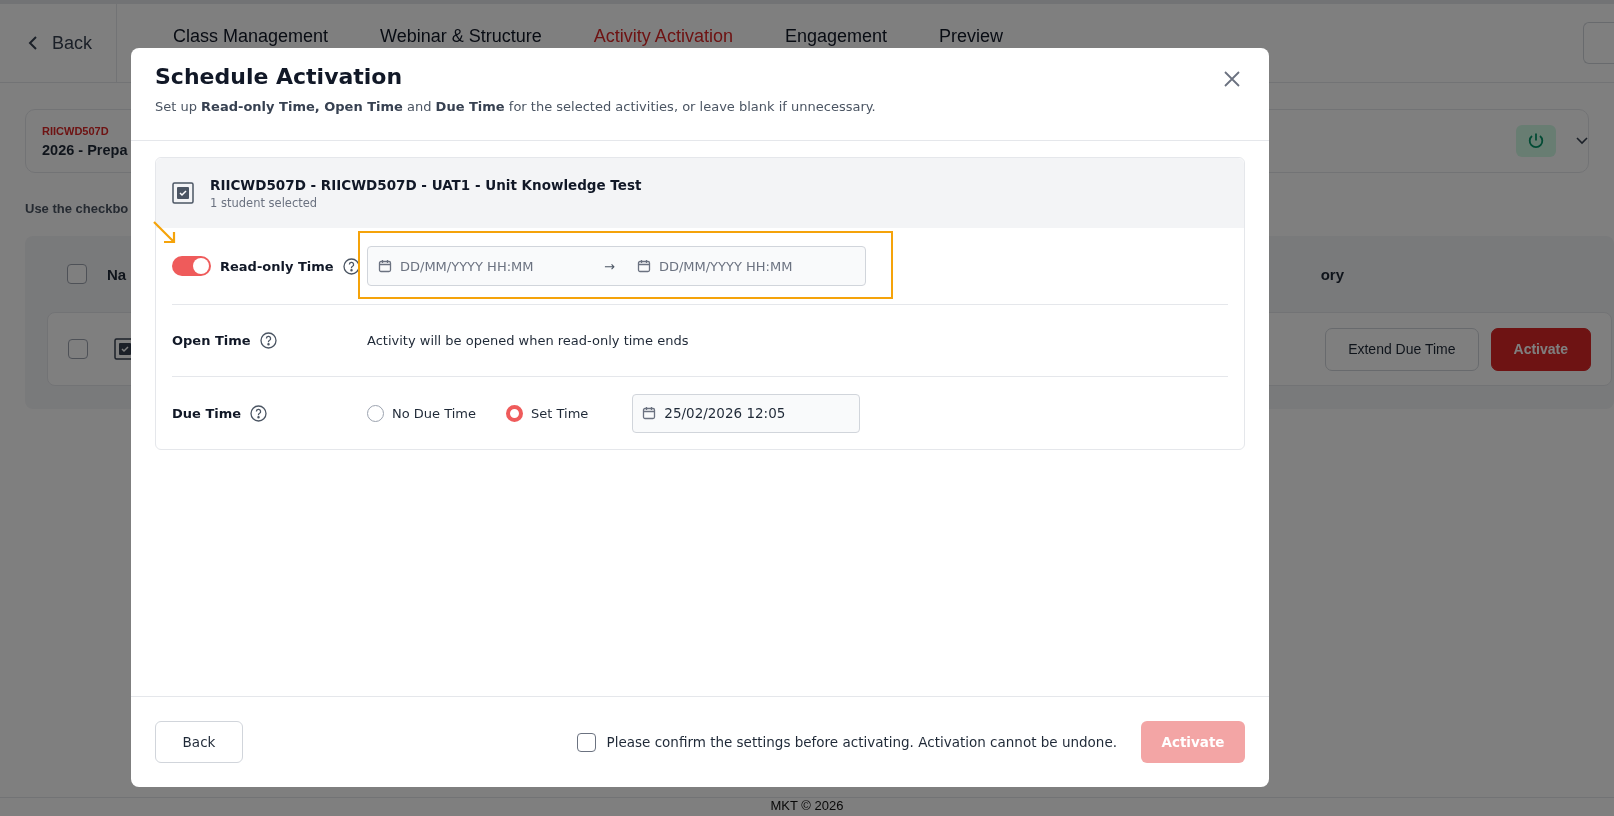 The height and width of the screenshot is (816, 1614). I want to click on selection-count: 1 student selected, so click(264, 202).